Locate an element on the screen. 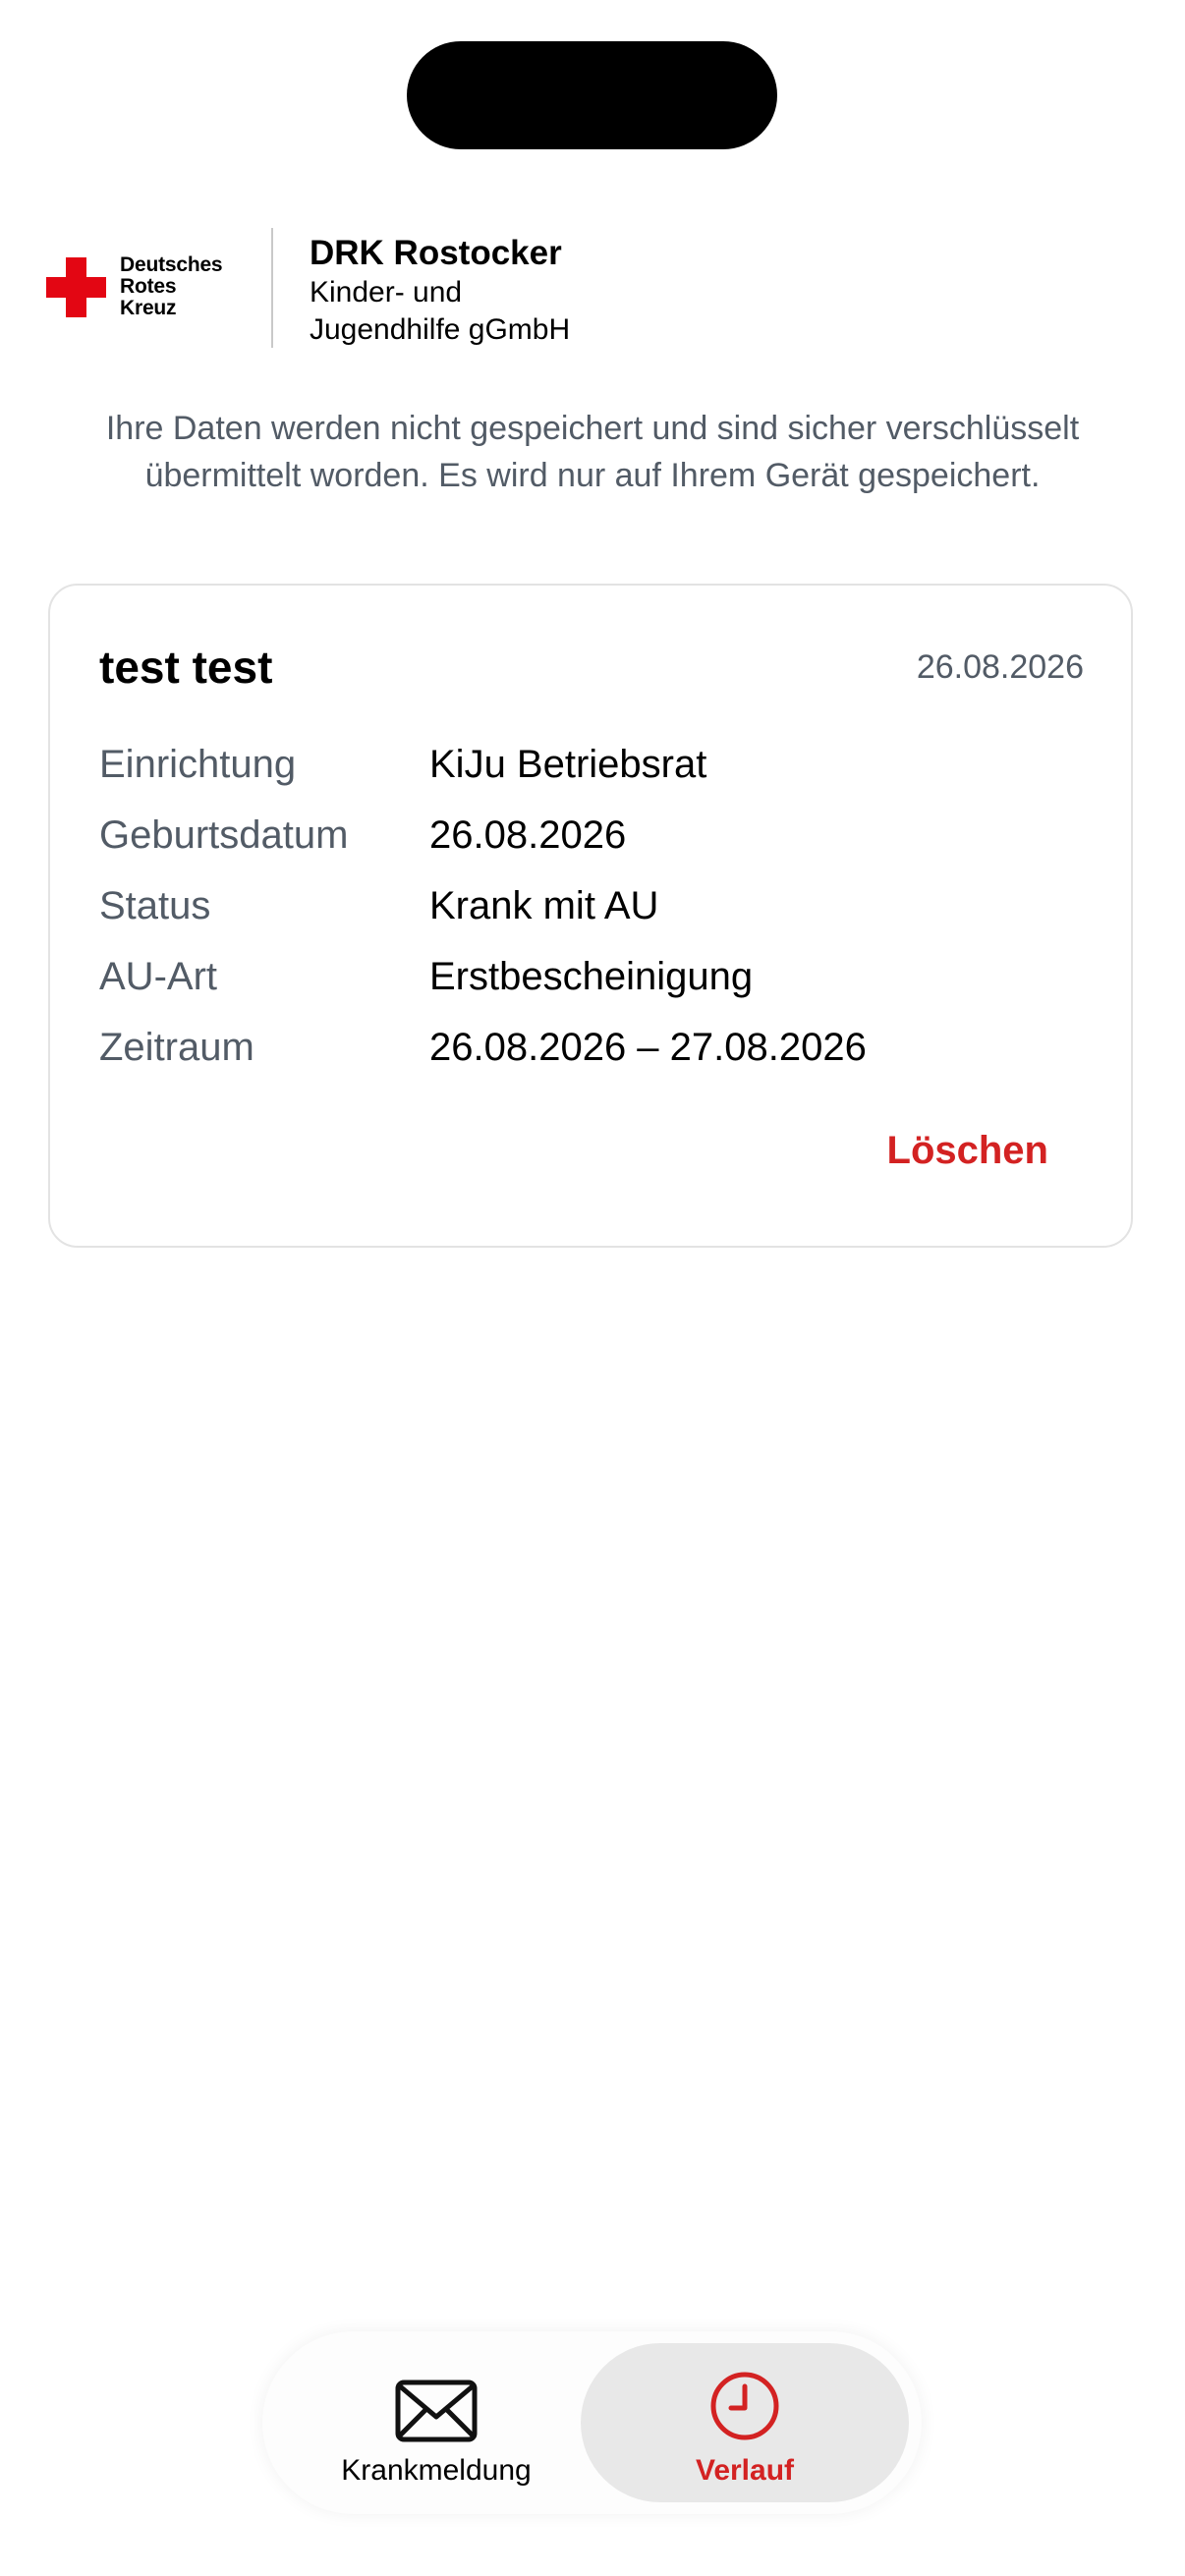 The width and height of the screenshot is (1185, 2576). tab-krankmeldung: Krankmeldung is located at coordinates (436, 2422).